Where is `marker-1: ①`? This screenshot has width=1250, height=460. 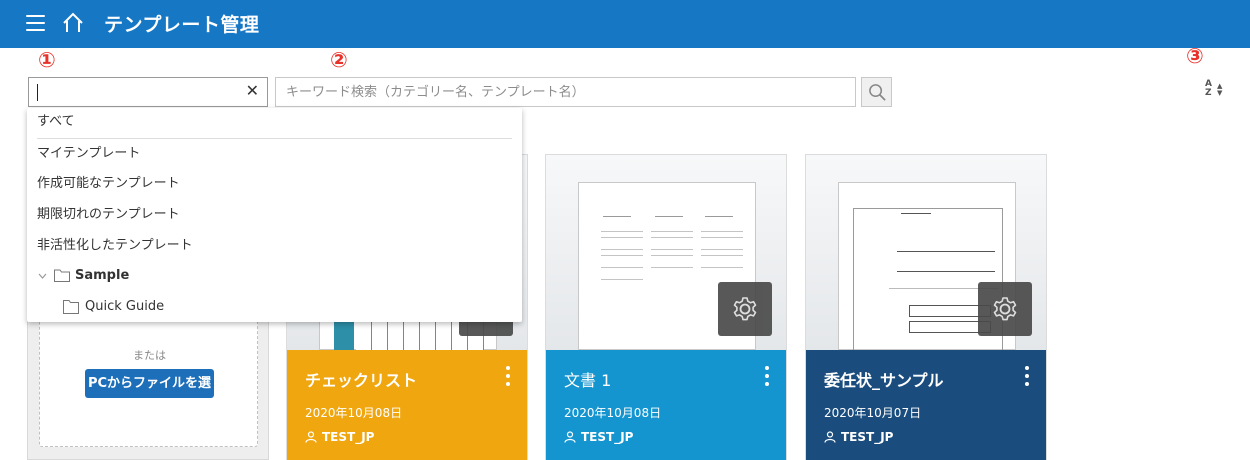
marker-1: ① is located at coordinates (47, 60).